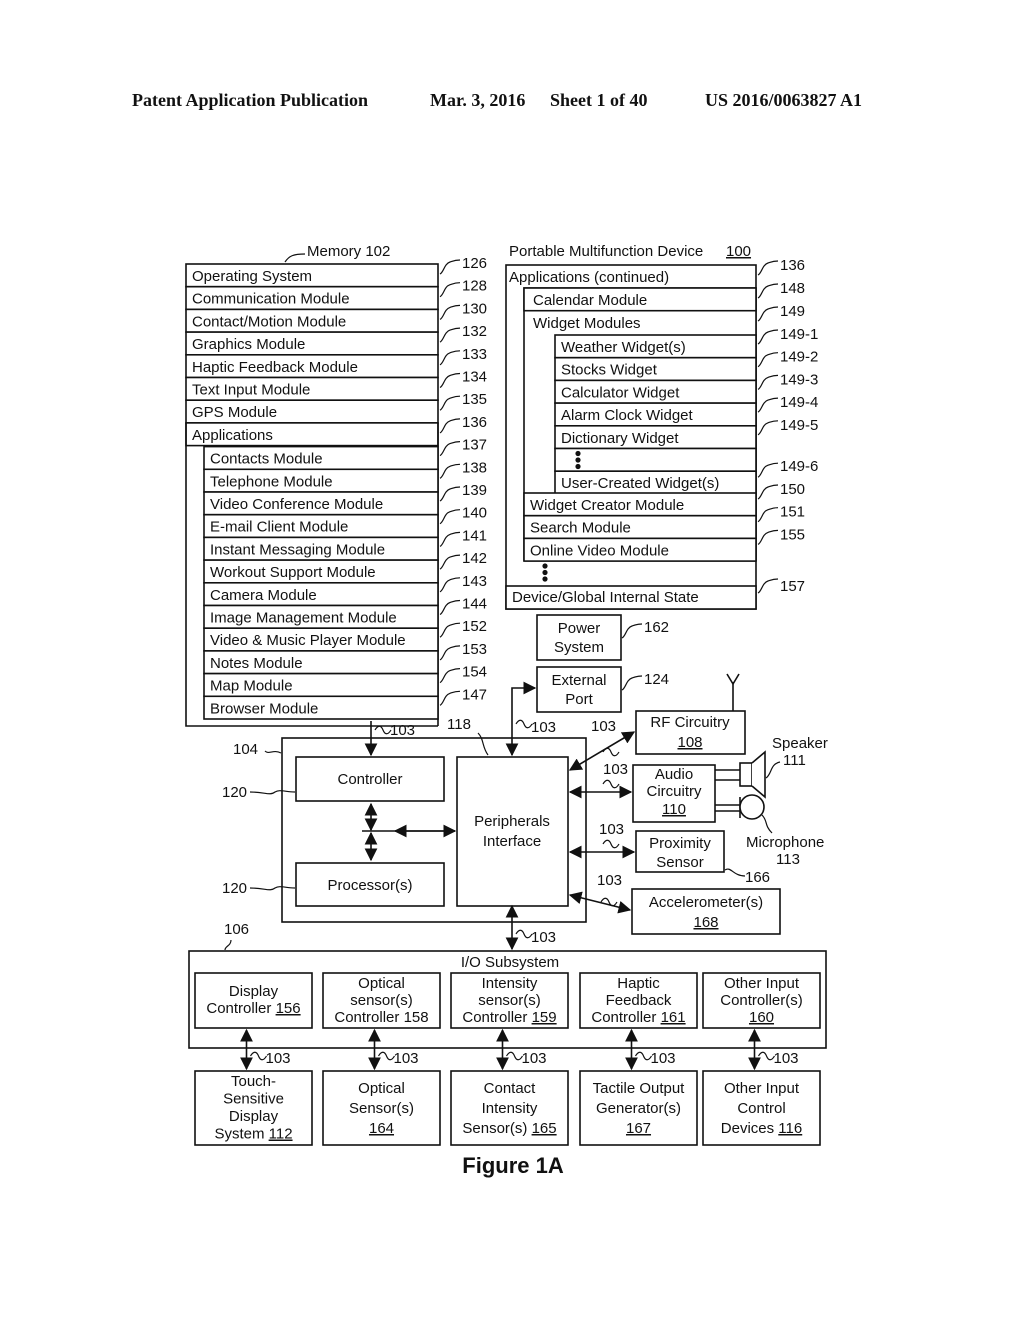 The image size is (1024, 1320). What do you see at coordinates (758, 774) in the screenshot?
I see `speaker-cone-icon` at bounding box center [758, 774].